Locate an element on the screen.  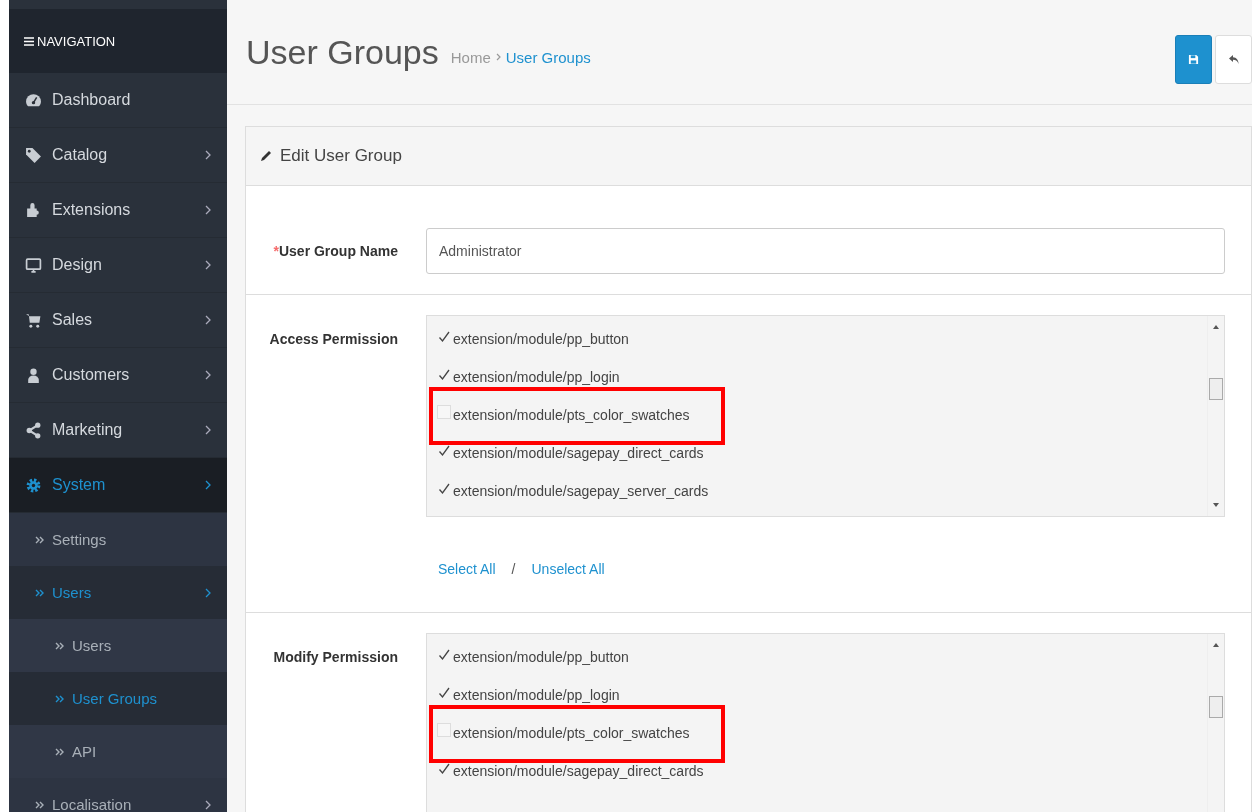
menu-icon is located at coordinates (29, 41).